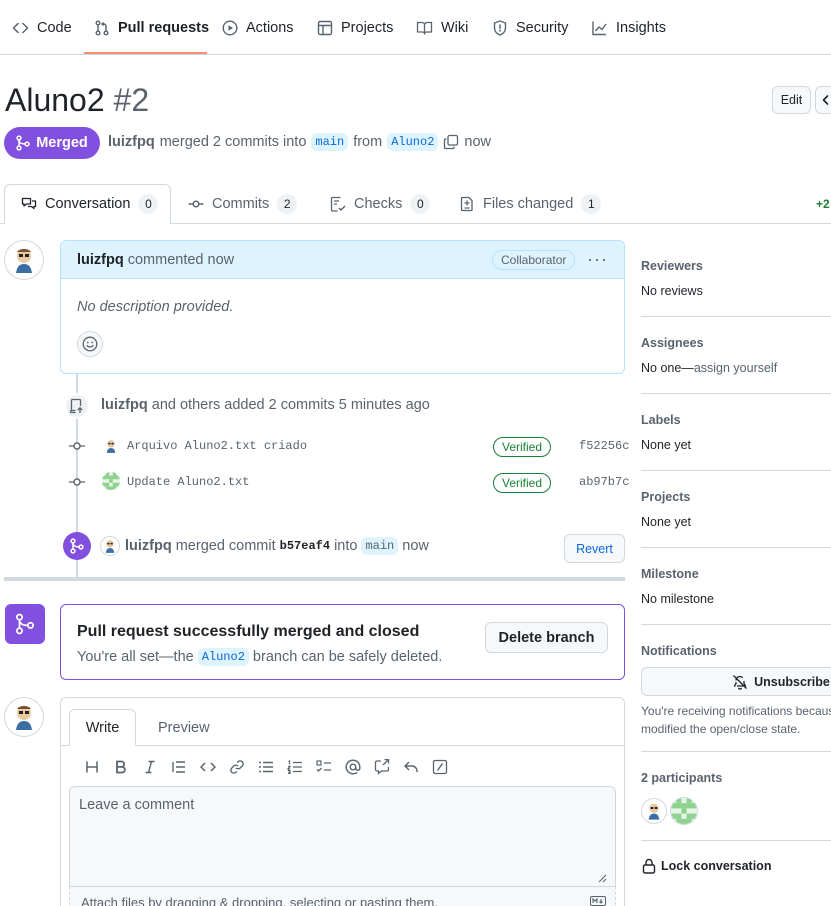 The height and width of the screenshot is (906, 831). I want to click on tab-preview: Preview, so click(184, 727).